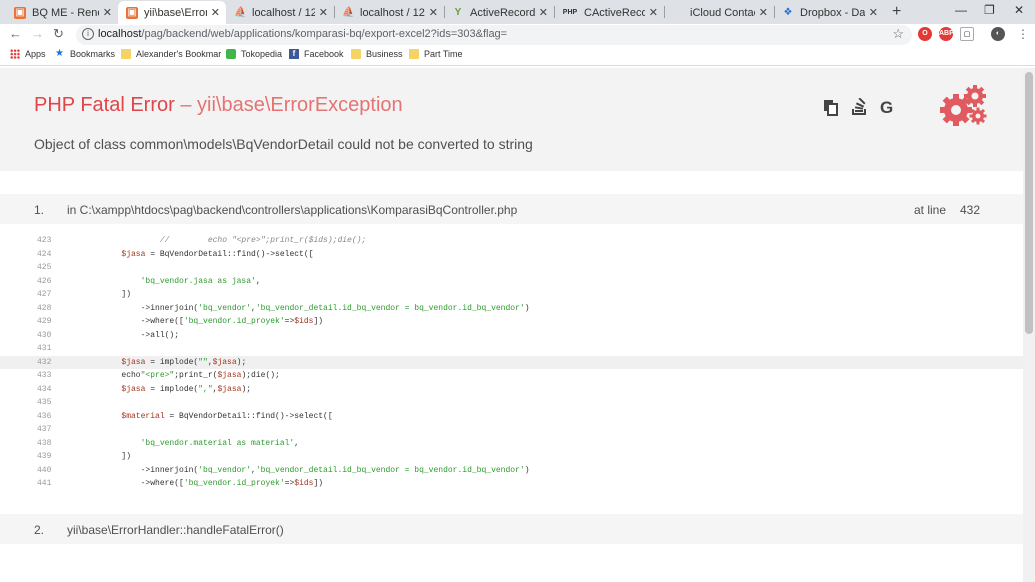  I want to click on reload-icon: ↻, so click(58, 34).